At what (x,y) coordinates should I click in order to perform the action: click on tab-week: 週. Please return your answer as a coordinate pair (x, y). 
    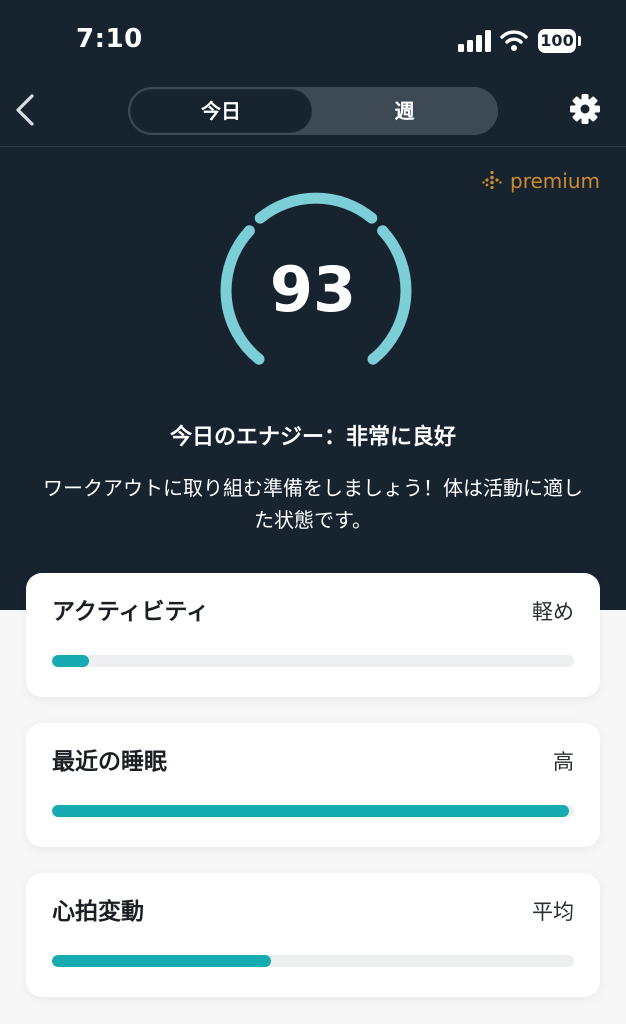
    Looking at the image, I should click on (404, 111).